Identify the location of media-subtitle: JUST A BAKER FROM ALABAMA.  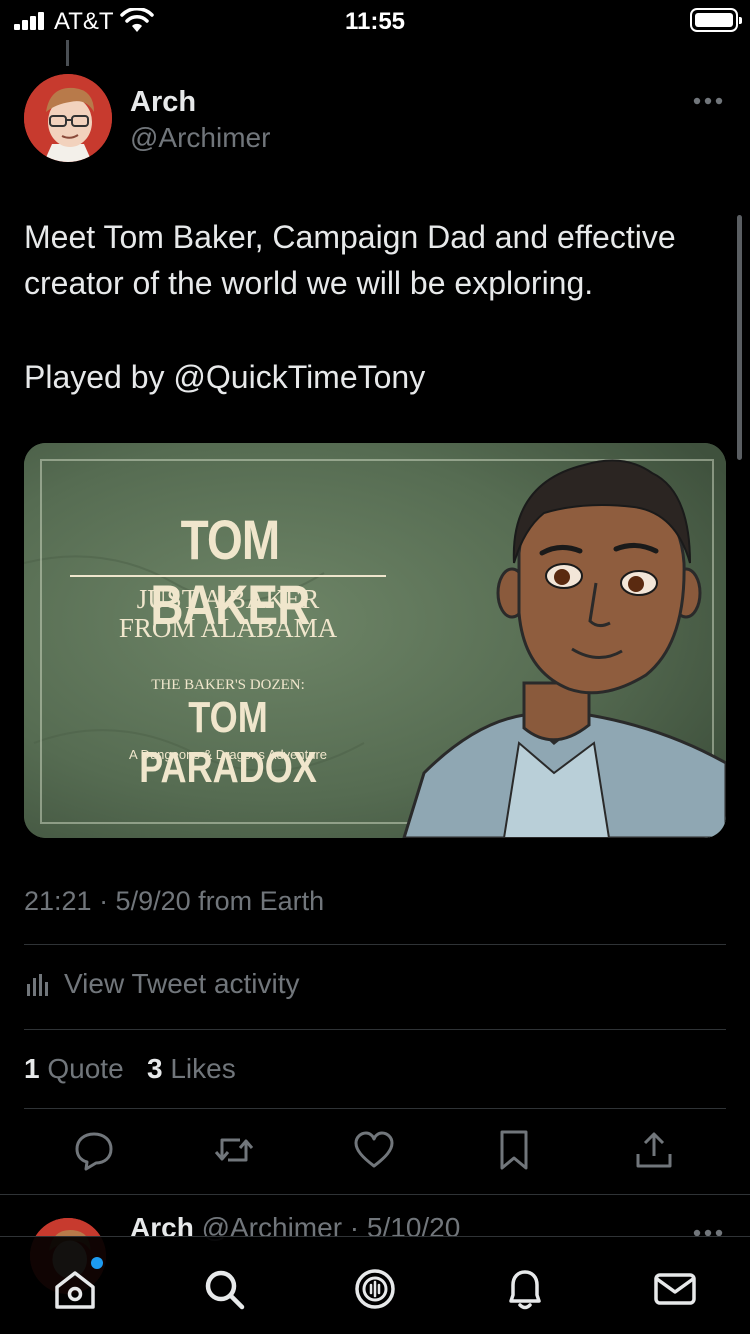
(228, 614).